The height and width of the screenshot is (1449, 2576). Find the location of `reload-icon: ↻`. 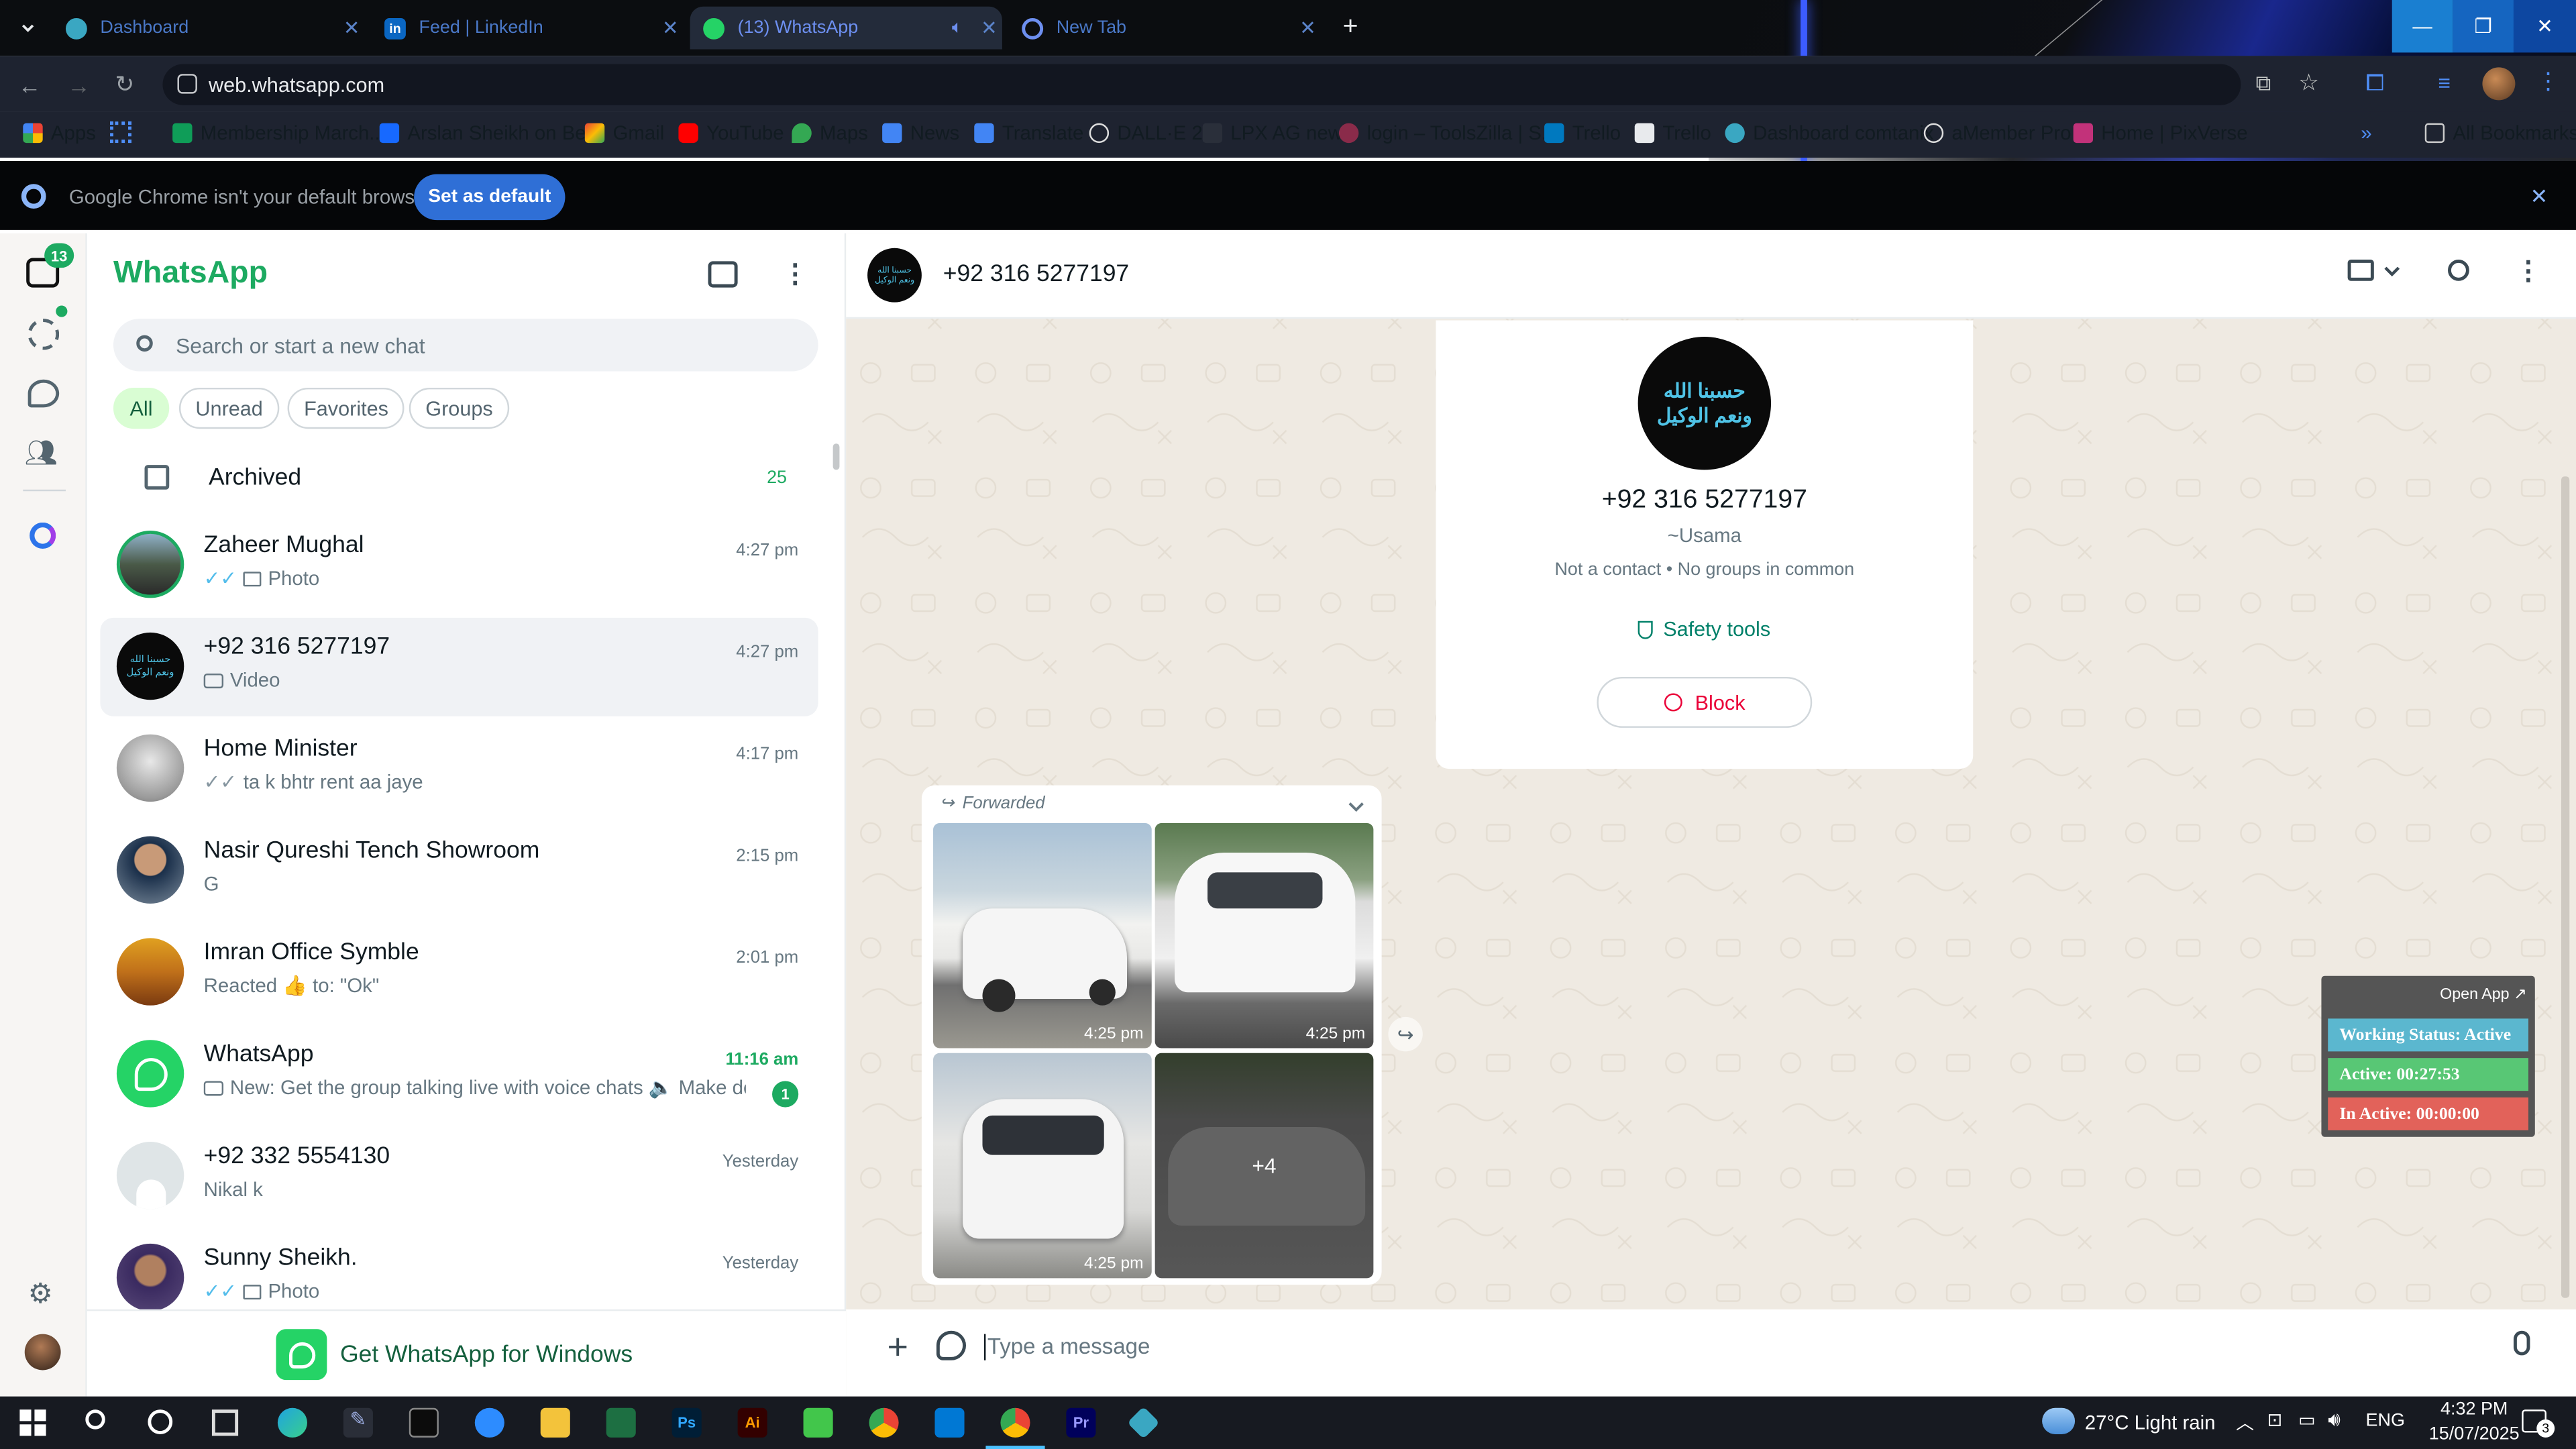

reload-icon: ↻ is located at coordinates (124, 84).